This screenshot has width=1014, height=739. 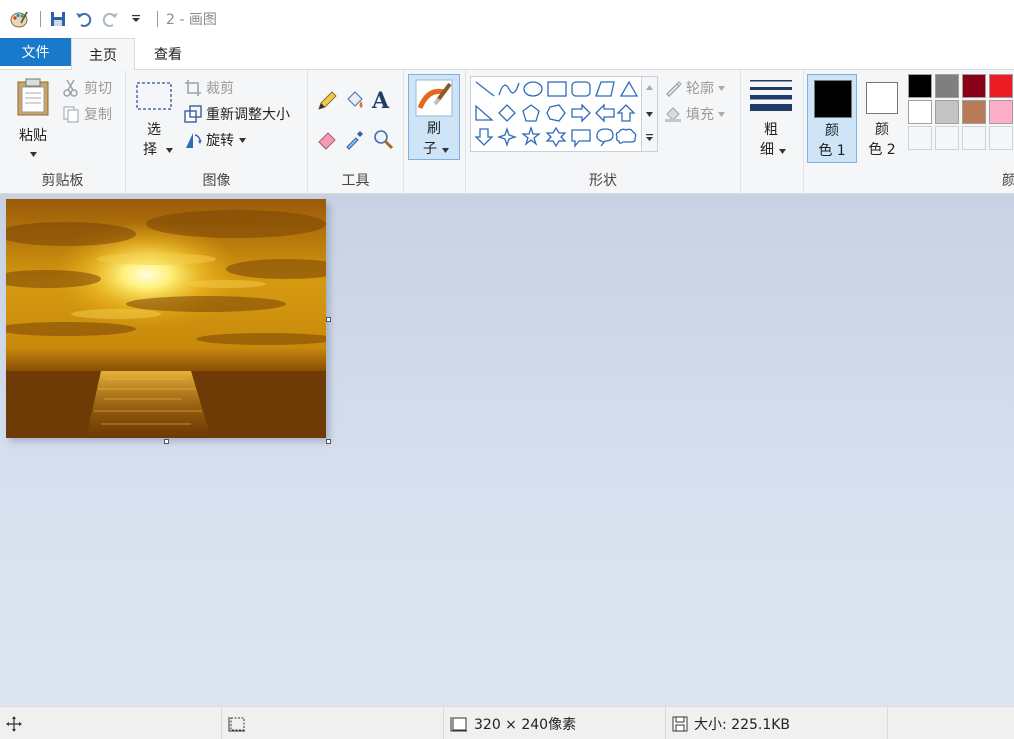 What do you see at coordinates (194, 140) in the screenshot?
I see `rotate-icon` at bounding box center [194, 140].